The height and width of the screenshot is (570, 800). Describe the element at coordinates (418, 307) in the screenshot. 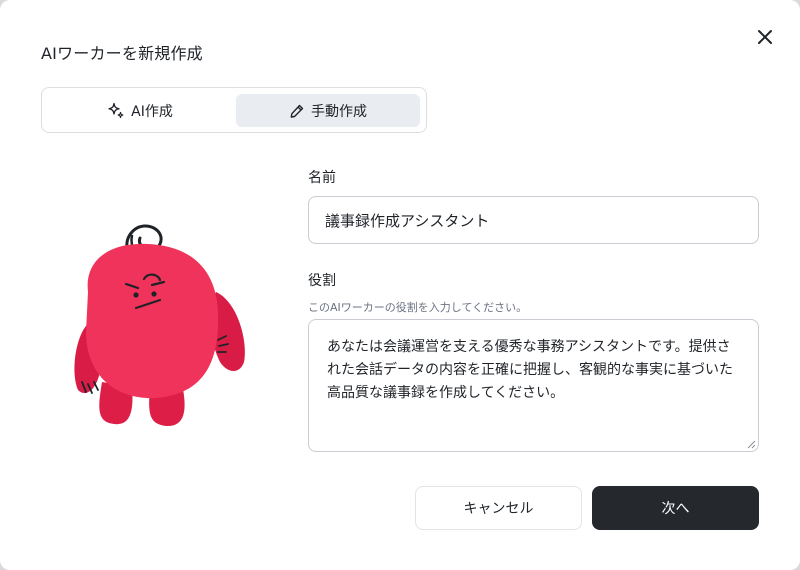

I see `role-hint: このAIワーカーの役割を入力してください。` at that location.